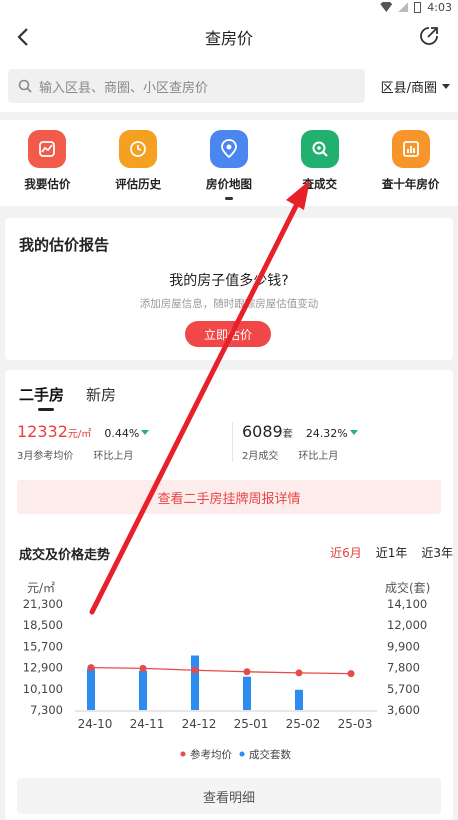  I want to click on price-line, so click(221, 670).